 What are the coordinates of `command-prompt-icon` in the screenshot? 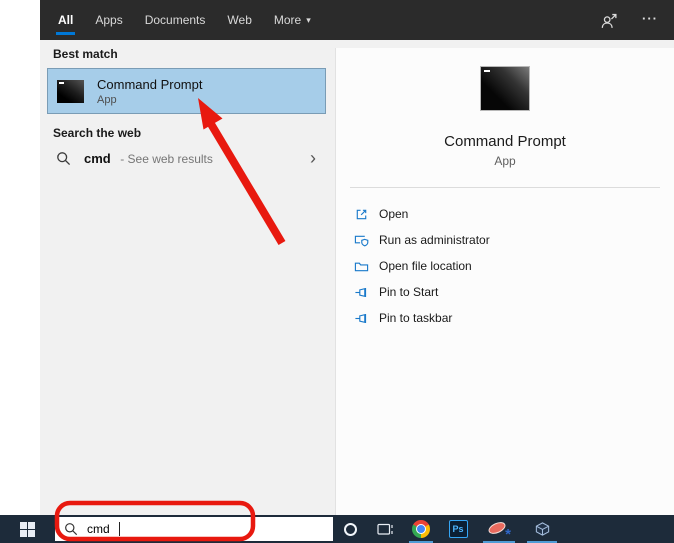 It's located at (70, 91).